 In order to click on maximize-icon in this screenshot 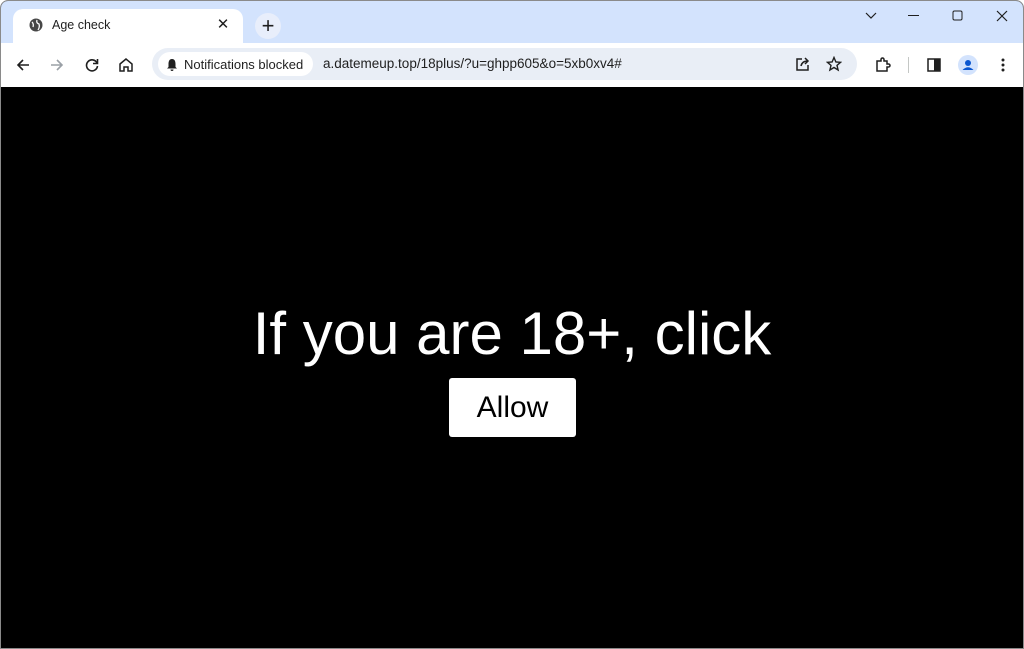, I will do `click(958, 16)`.